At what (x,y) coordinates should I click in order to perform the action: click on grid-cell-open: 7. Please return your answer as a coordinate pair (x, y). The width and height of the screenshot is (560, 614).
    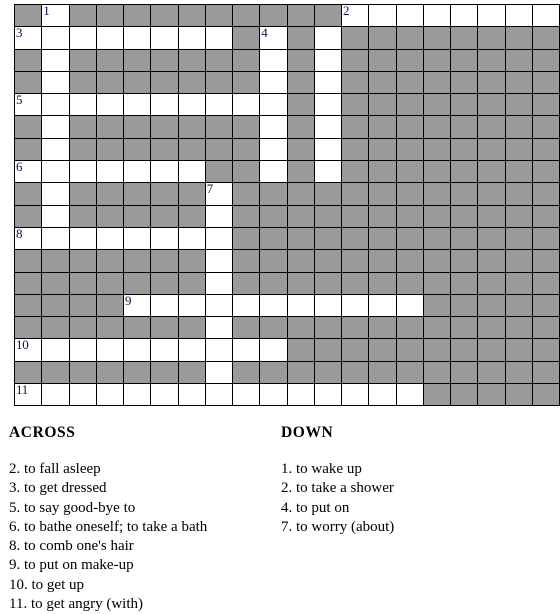
    Looking at the image, I should click on (219, 194).